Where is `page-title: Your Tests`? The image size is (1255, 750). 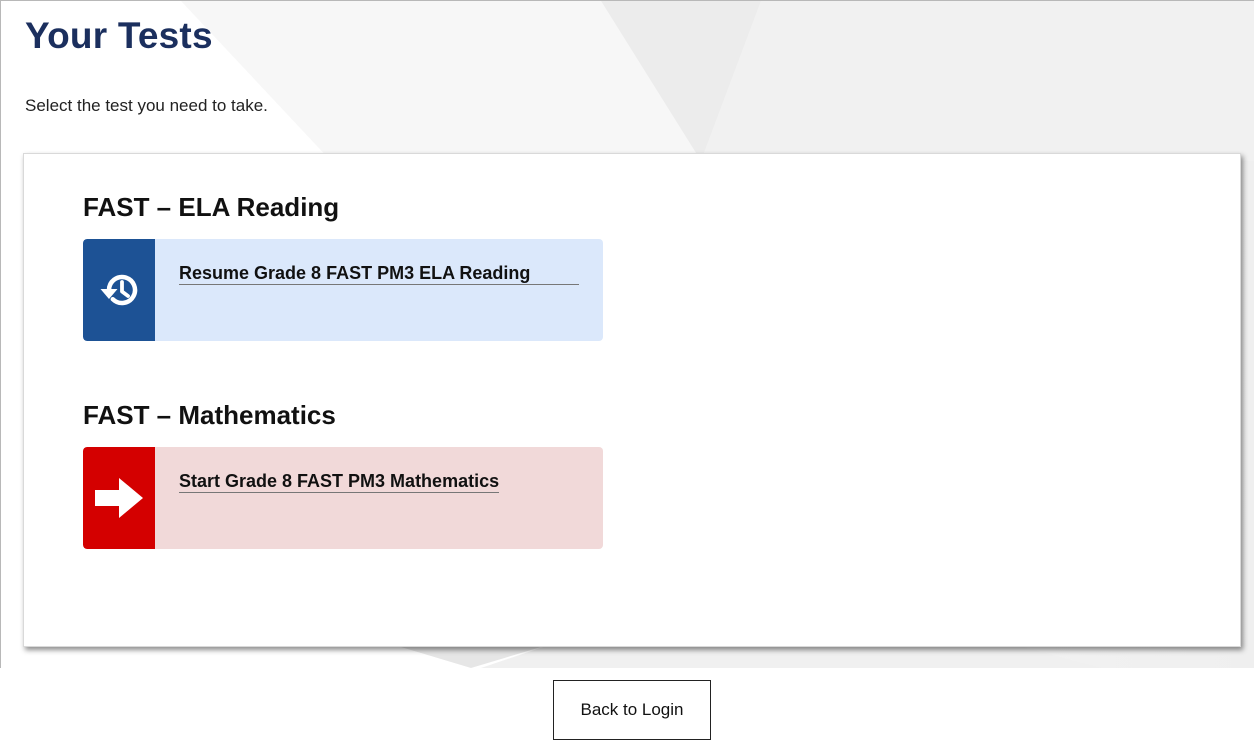
page-title: Your Tests is located at coordinates (119, 35).